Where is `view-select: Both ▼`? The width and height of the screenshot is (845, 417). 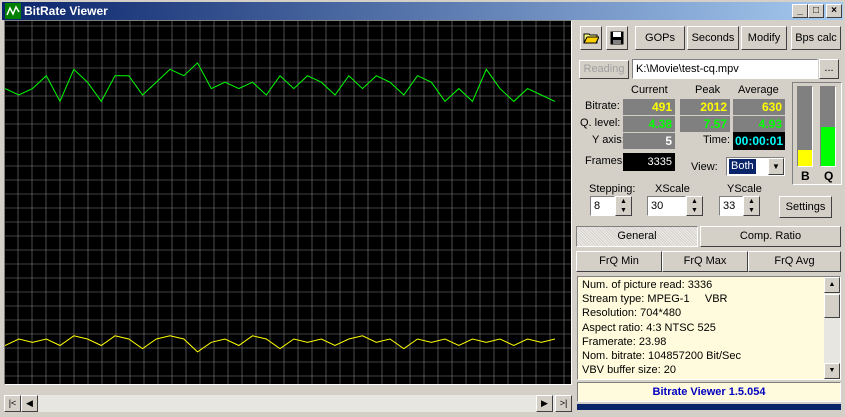 view-select: Both ▼ is located at coordinates (755, 166).